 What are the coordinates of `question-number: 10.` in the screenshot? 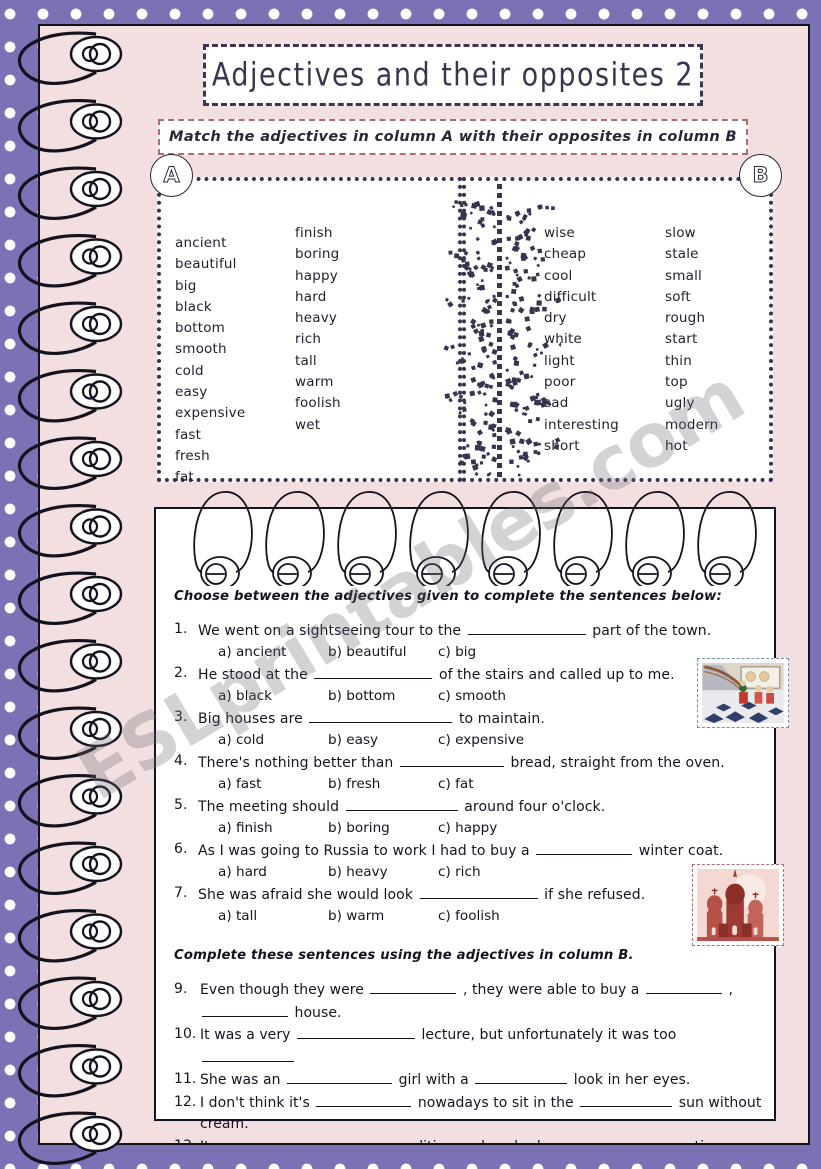 It's located at (185, 1034).